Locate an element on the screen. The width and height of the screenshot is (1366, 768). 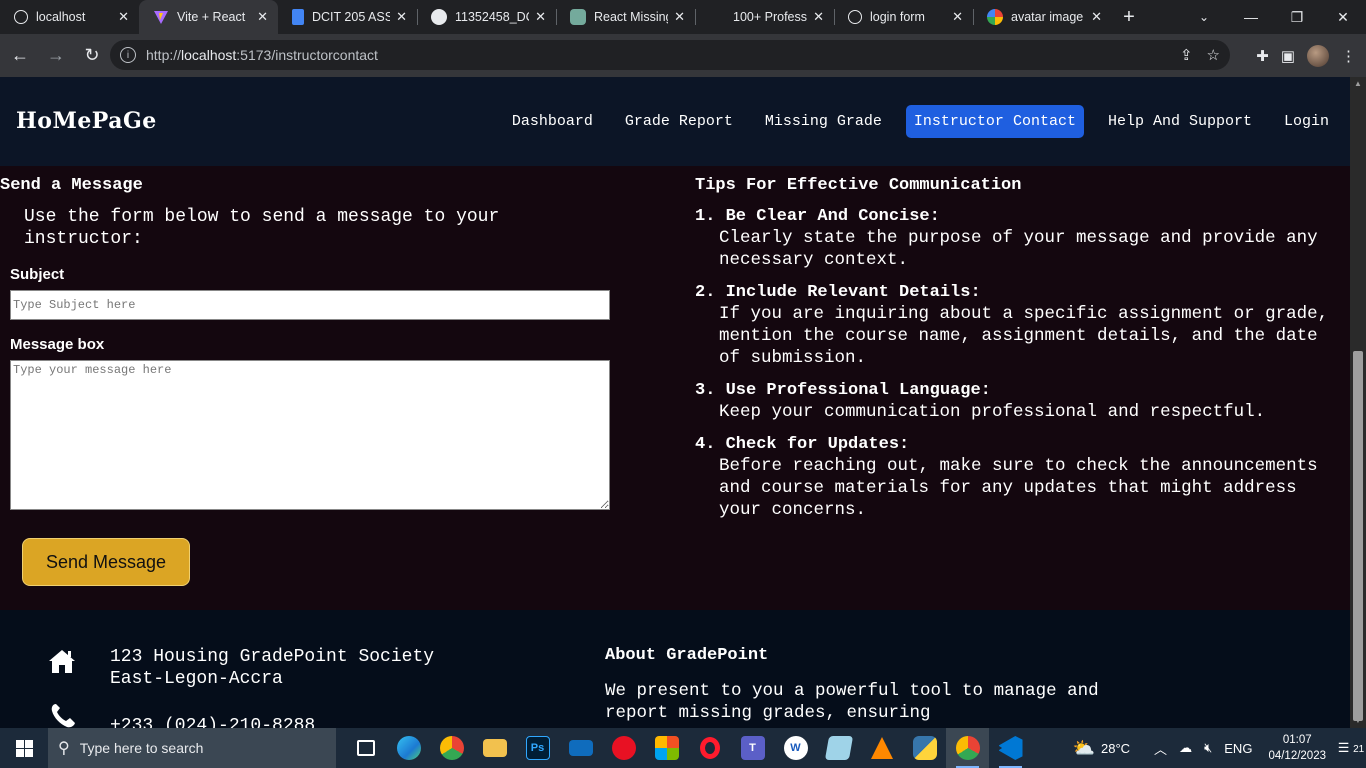
scroll-down-icon: ▼ is located at coordinates (1358, 721).